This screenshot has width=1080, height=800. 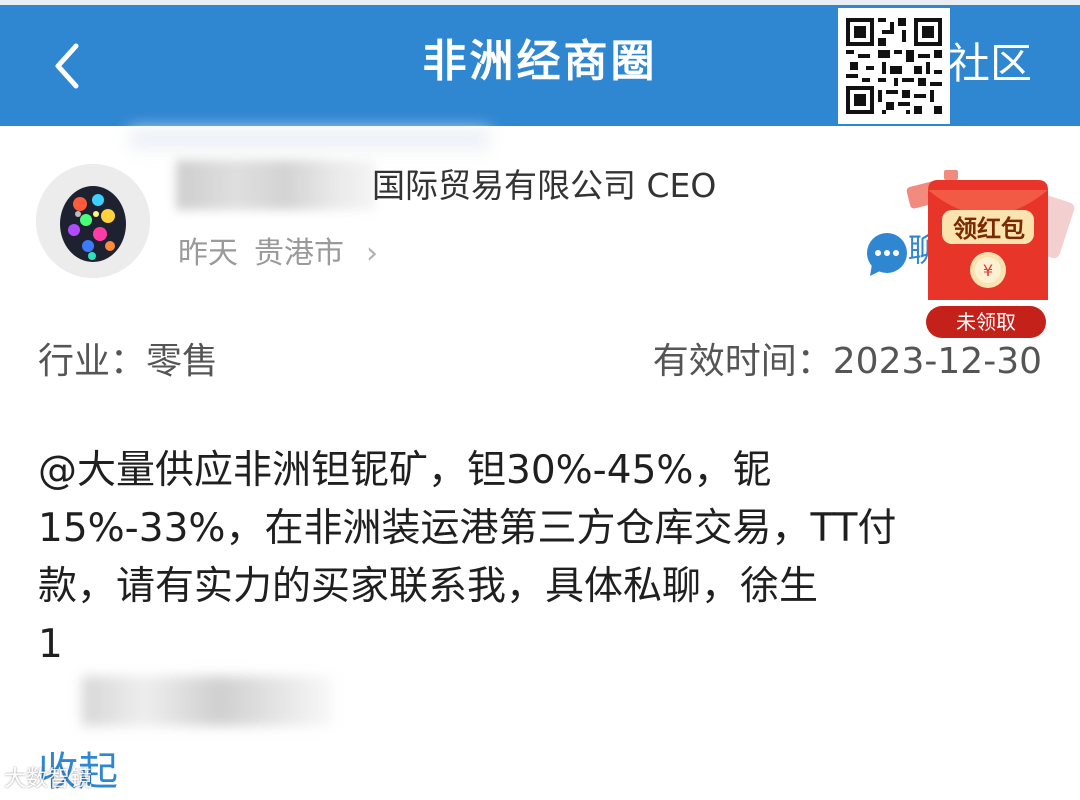 What do you see at coordinates (372, 253) in the screenshot?
I see `chevron-right-icon: ›` at bounding box center [372, 253].